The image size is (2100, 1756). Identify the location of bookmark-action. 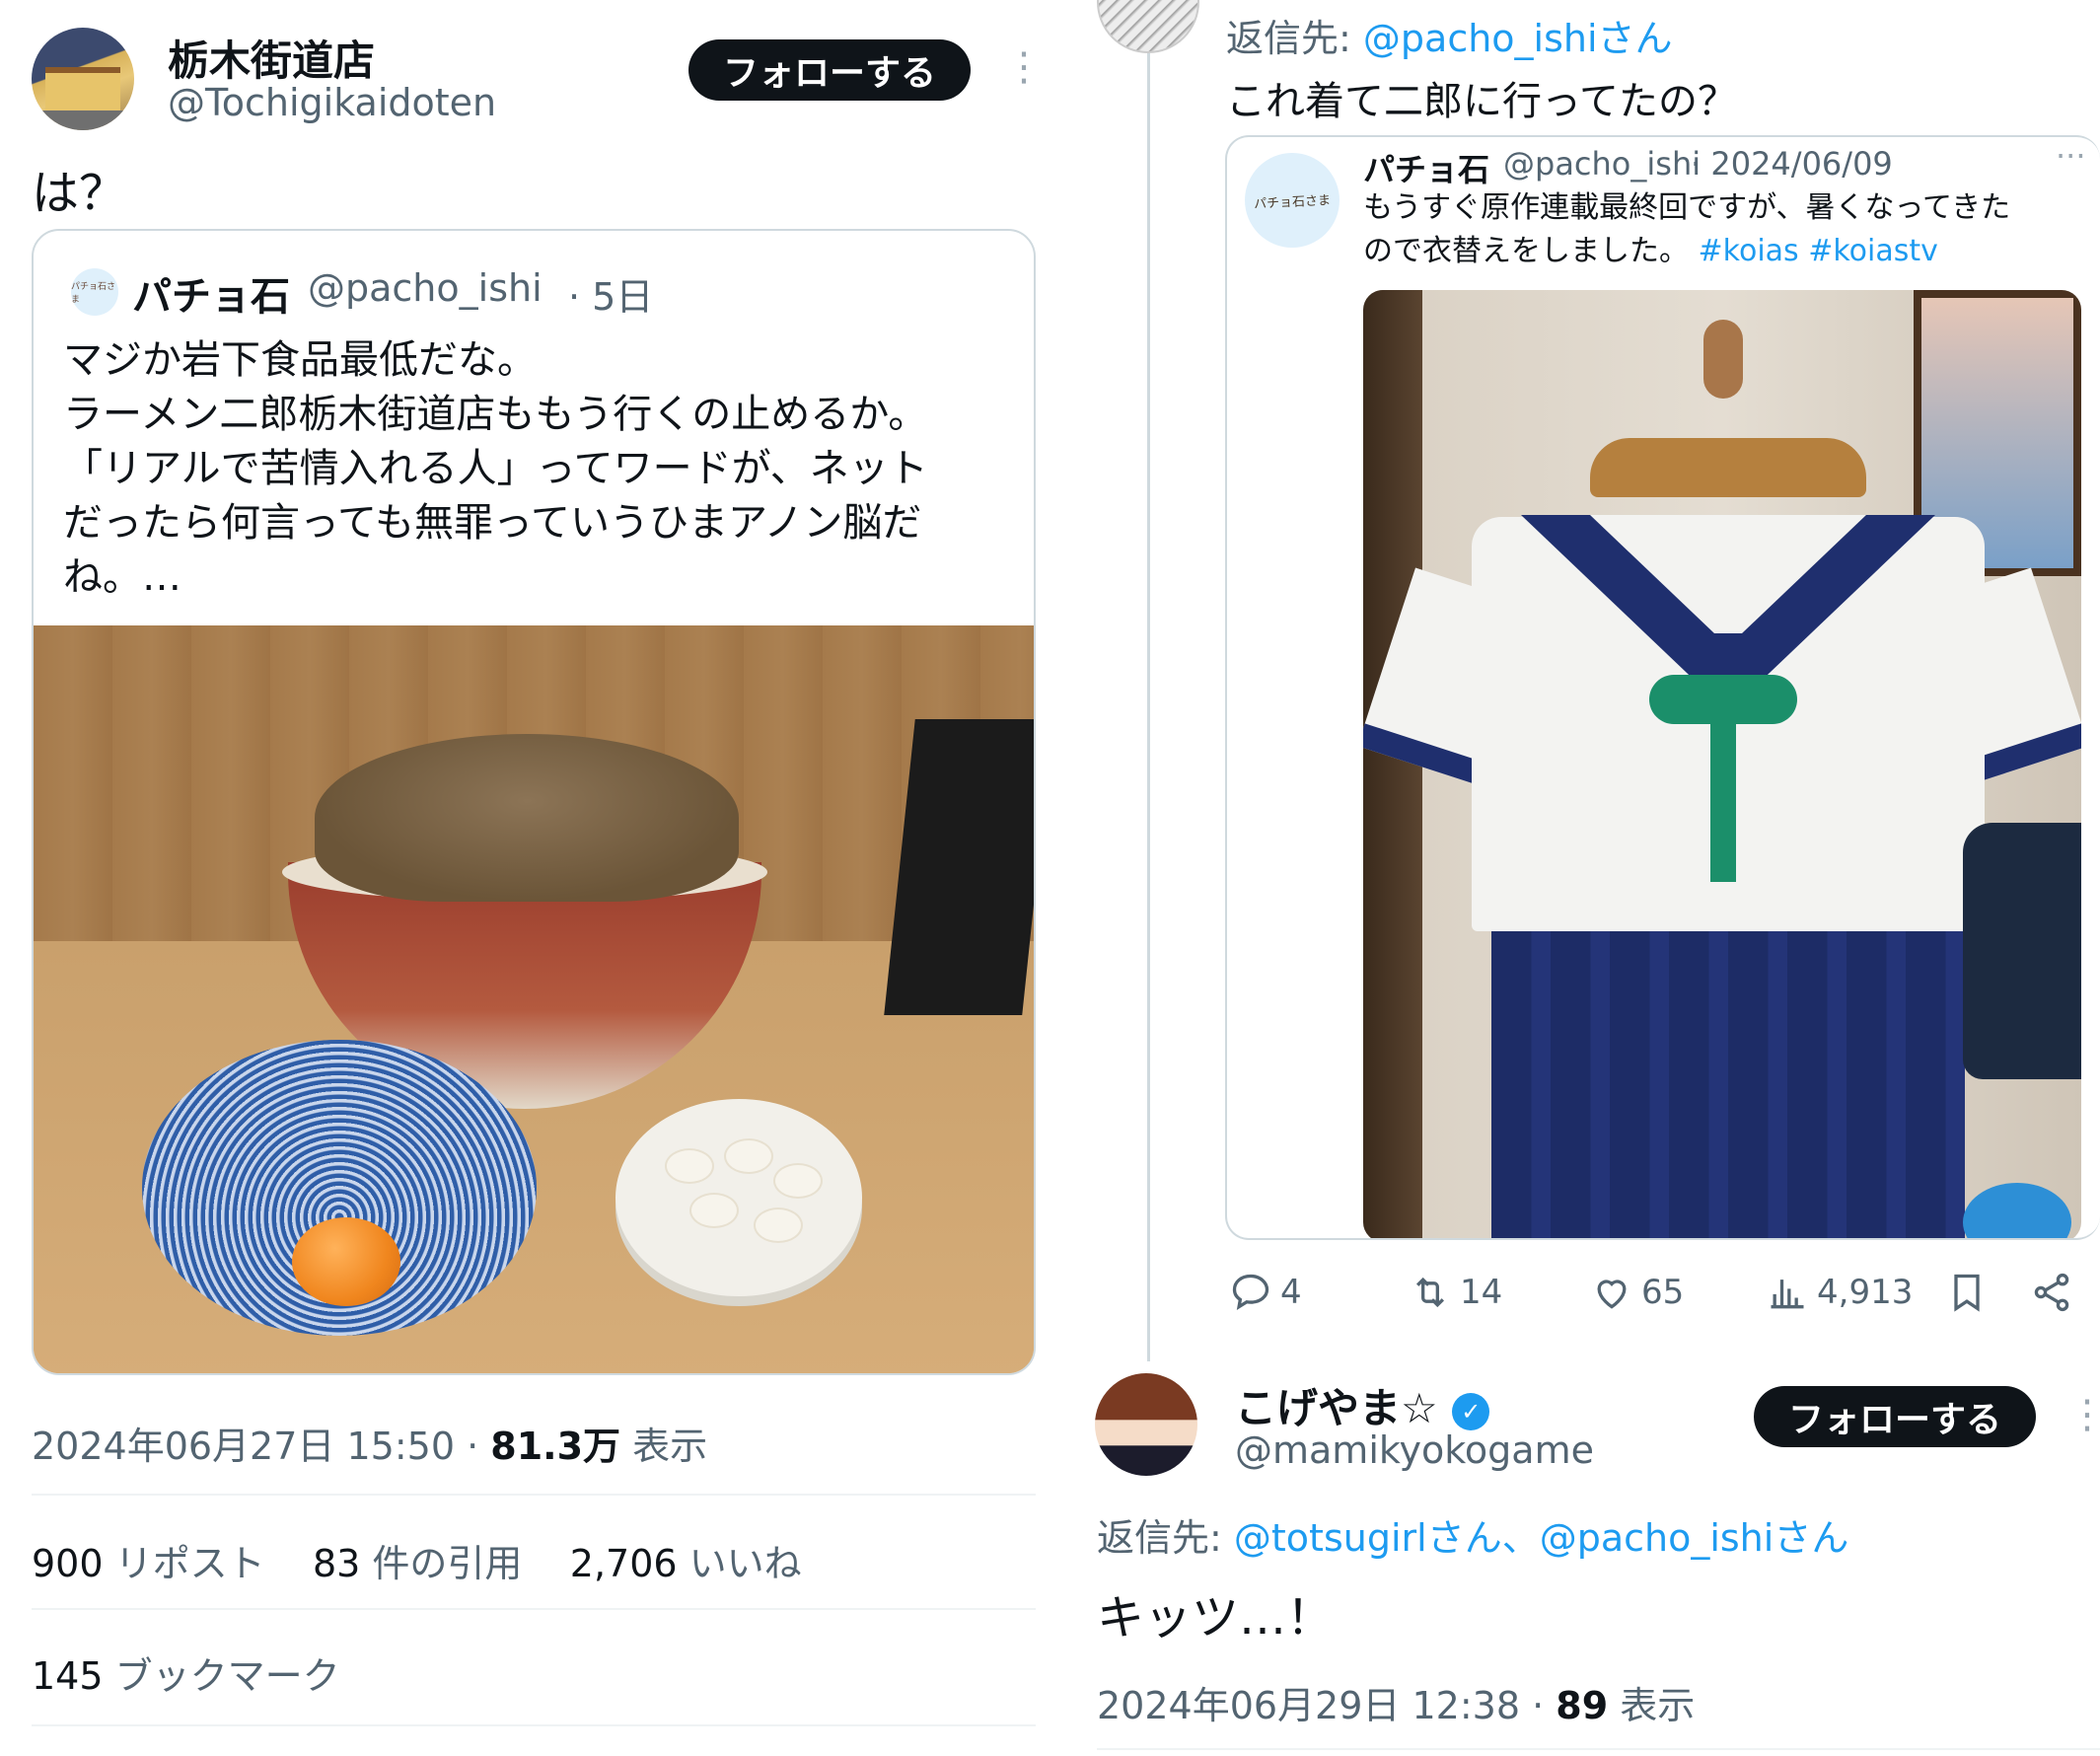
(1967, 1292).